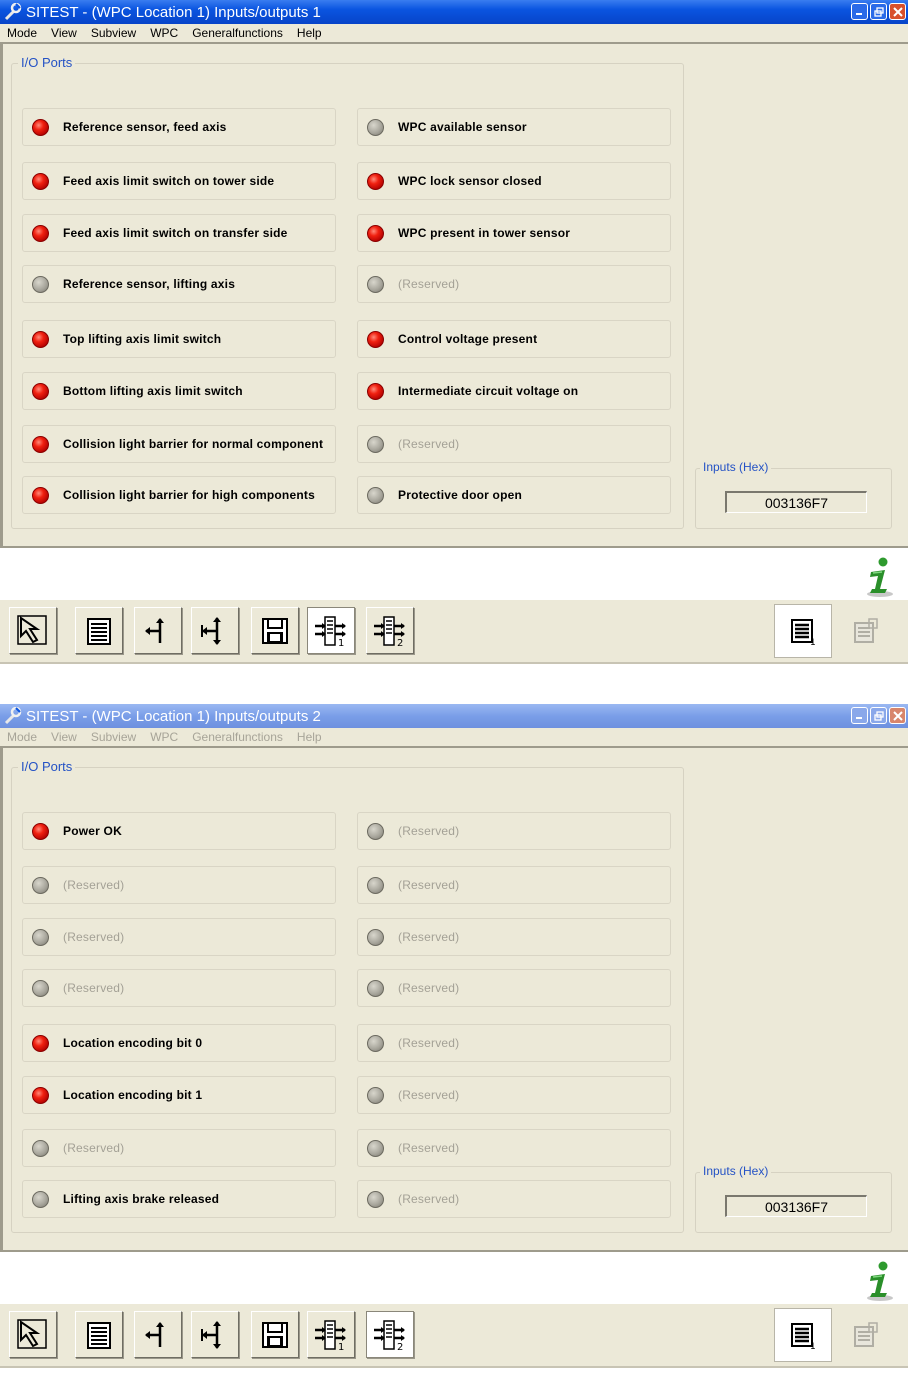 This screenshot has width=908, height=1385. I want to click on io-page-2-icon: 2, so click(390, 1335).